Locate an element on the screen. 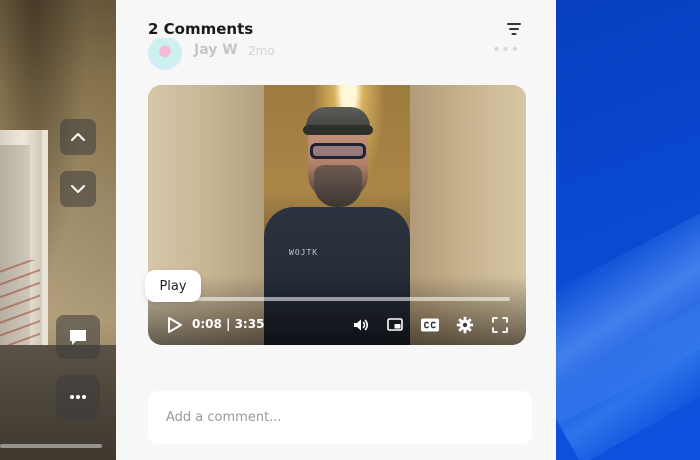 The width and height of the screenshot is (700, 460). closed-captions-icon is located at coordinates (430, 325).